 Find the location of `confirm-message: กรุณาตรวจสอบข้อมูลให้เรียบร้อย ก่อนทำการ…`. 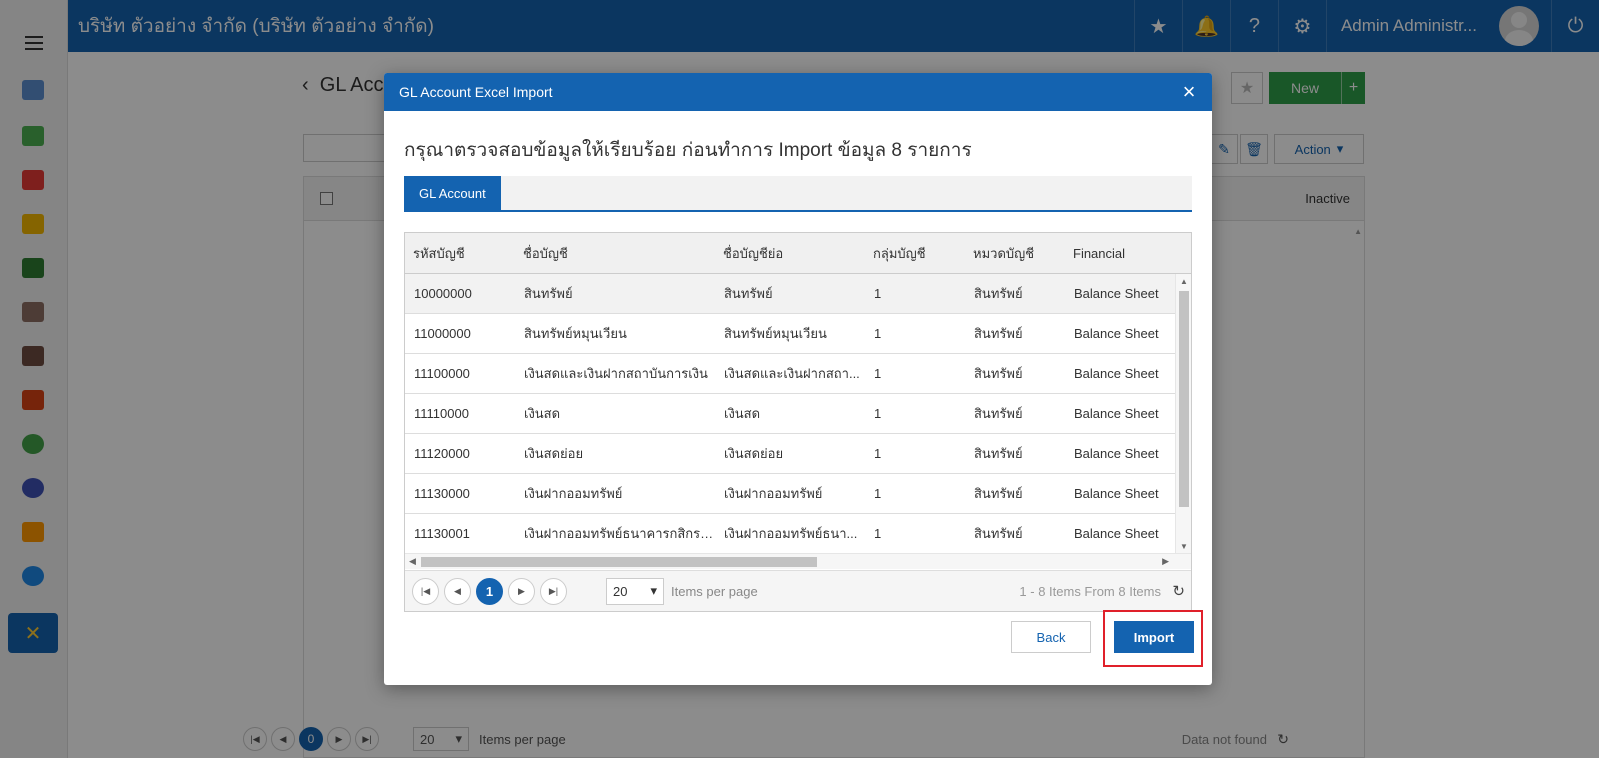

confirm-message: กรุณาตรวจสอบข้อมูลให้เรียบร้อย ก่อนทำการ… is located at coordinates (688, 150).